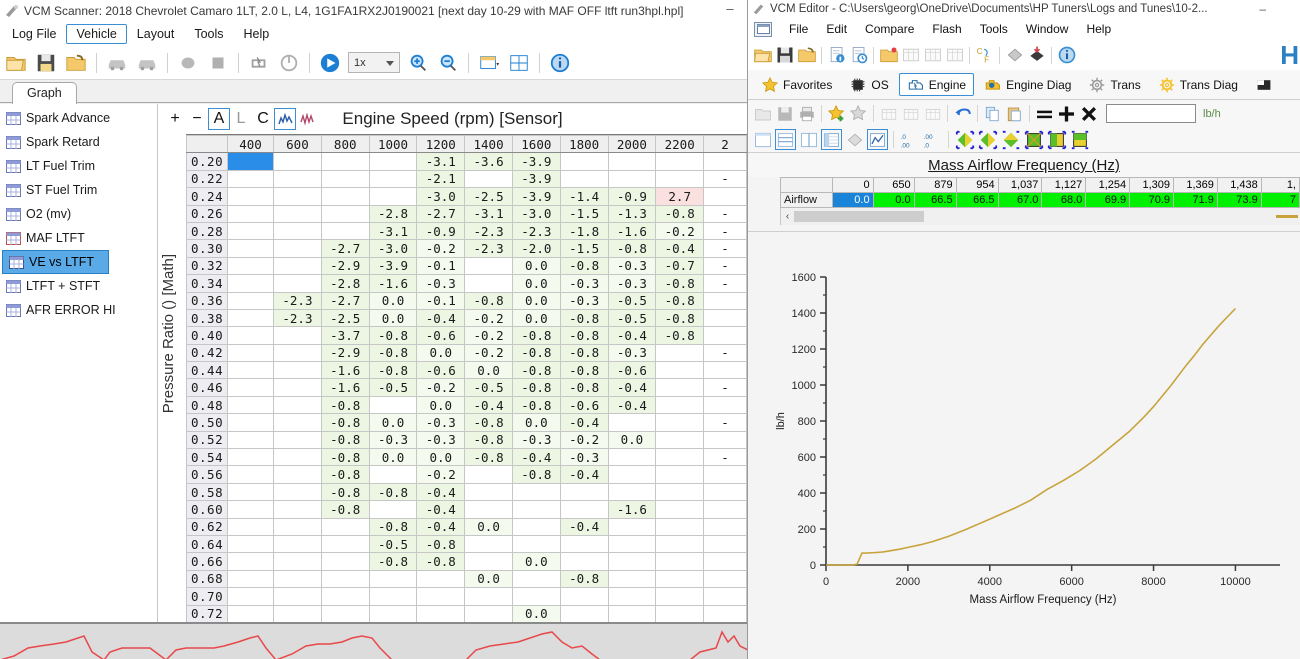  Describe the element at coordinates (762, 139) in the screenshot. I see `view-single-icon` at that location.